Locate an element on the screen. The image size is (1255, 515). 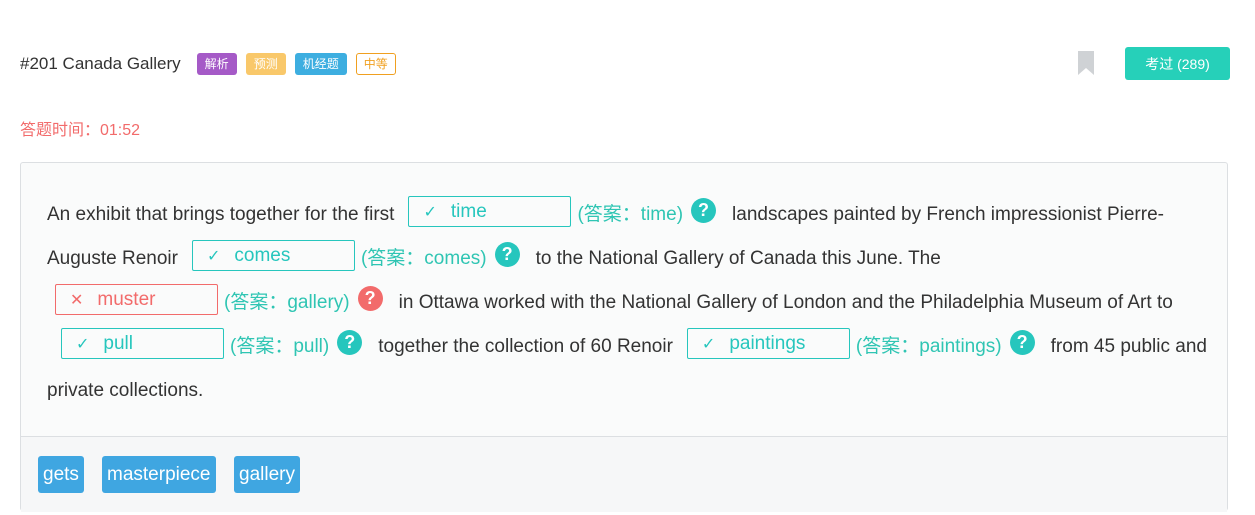
blank-4: ✓ pull is located at coordinates (142, 344).